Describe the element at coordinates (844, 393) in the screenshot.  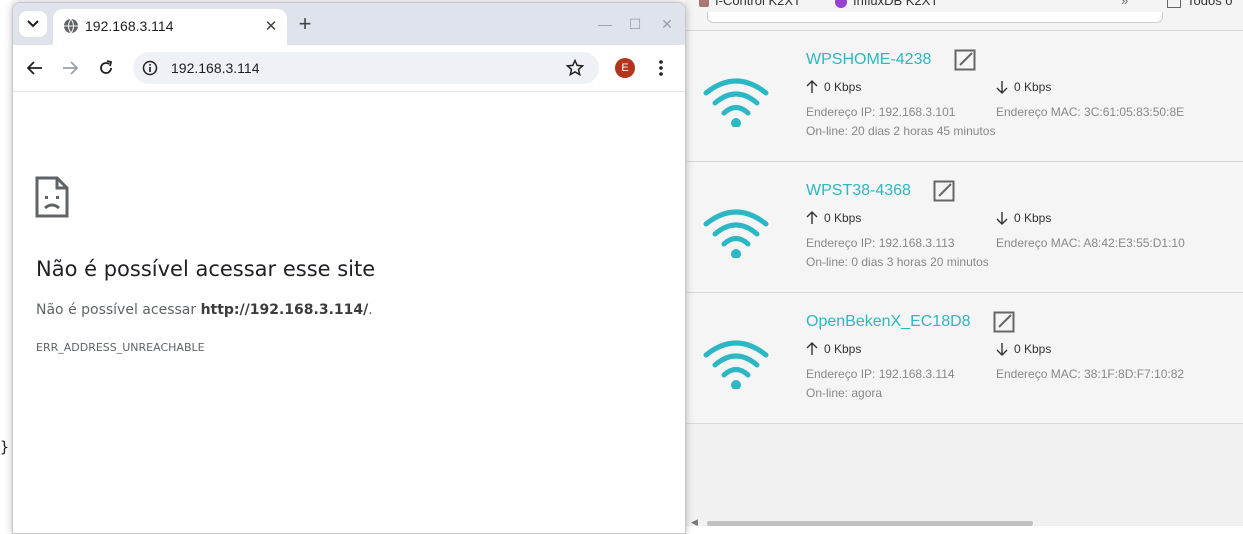
I see `client-online: On-line: agora` at that location.